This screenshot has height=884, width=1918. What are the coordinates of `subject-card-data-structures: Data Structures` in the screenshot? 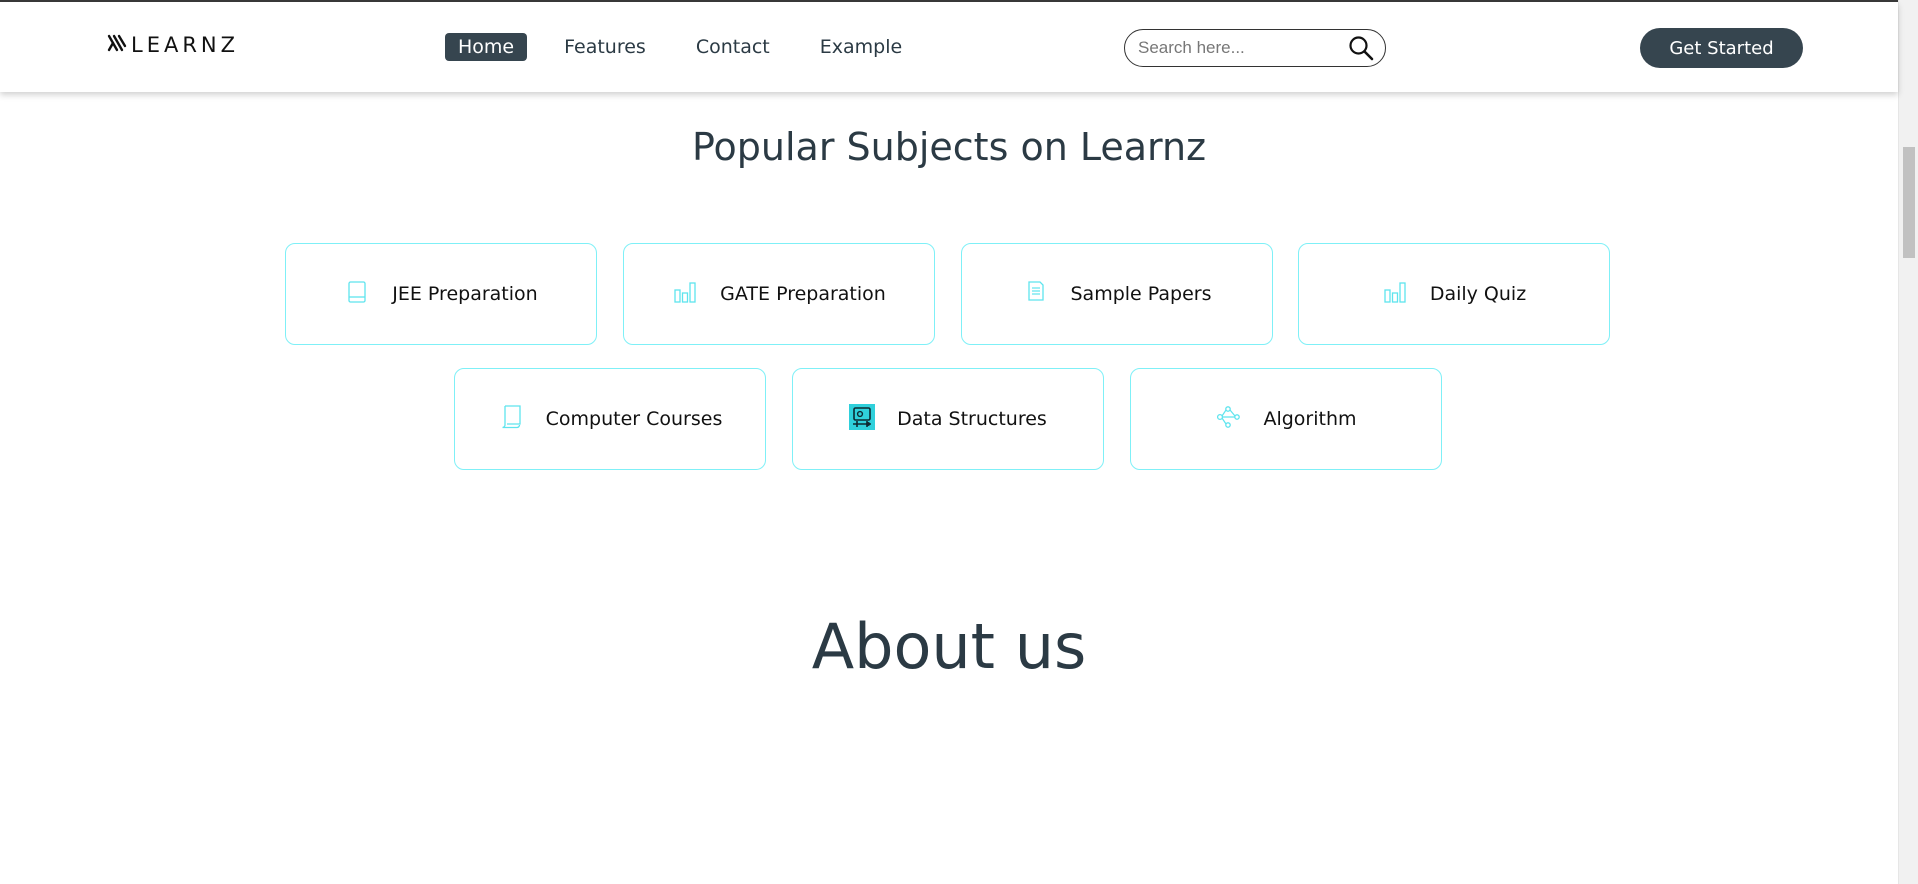 It's located at (948, 419).